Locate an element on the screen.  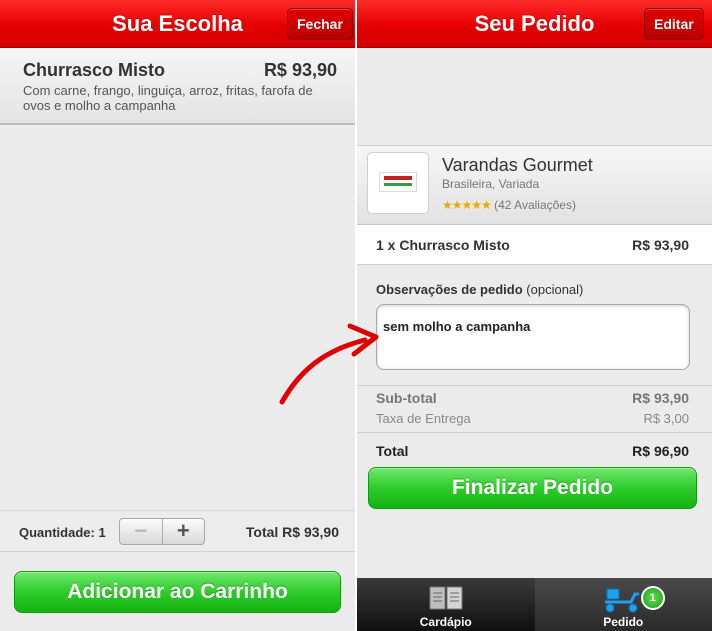
order-item-price: R$ 93,90 is located at coordinates (660, 245).